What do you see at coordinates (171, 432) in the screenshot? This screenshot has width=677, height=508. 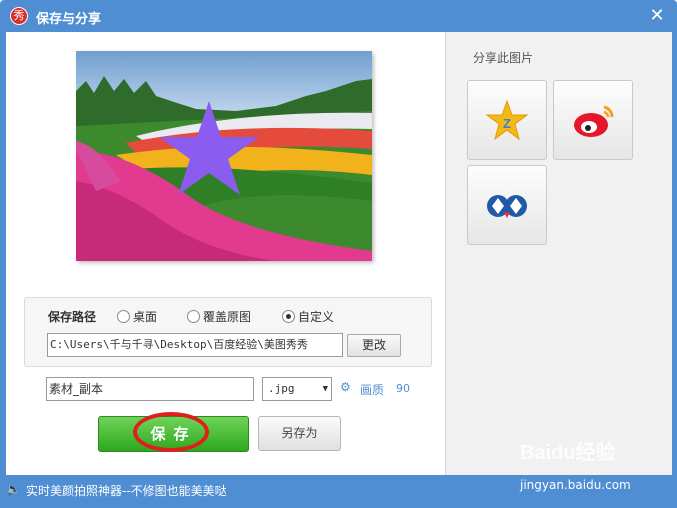 I see `highlight-circle` at bounding box center [171, 432].